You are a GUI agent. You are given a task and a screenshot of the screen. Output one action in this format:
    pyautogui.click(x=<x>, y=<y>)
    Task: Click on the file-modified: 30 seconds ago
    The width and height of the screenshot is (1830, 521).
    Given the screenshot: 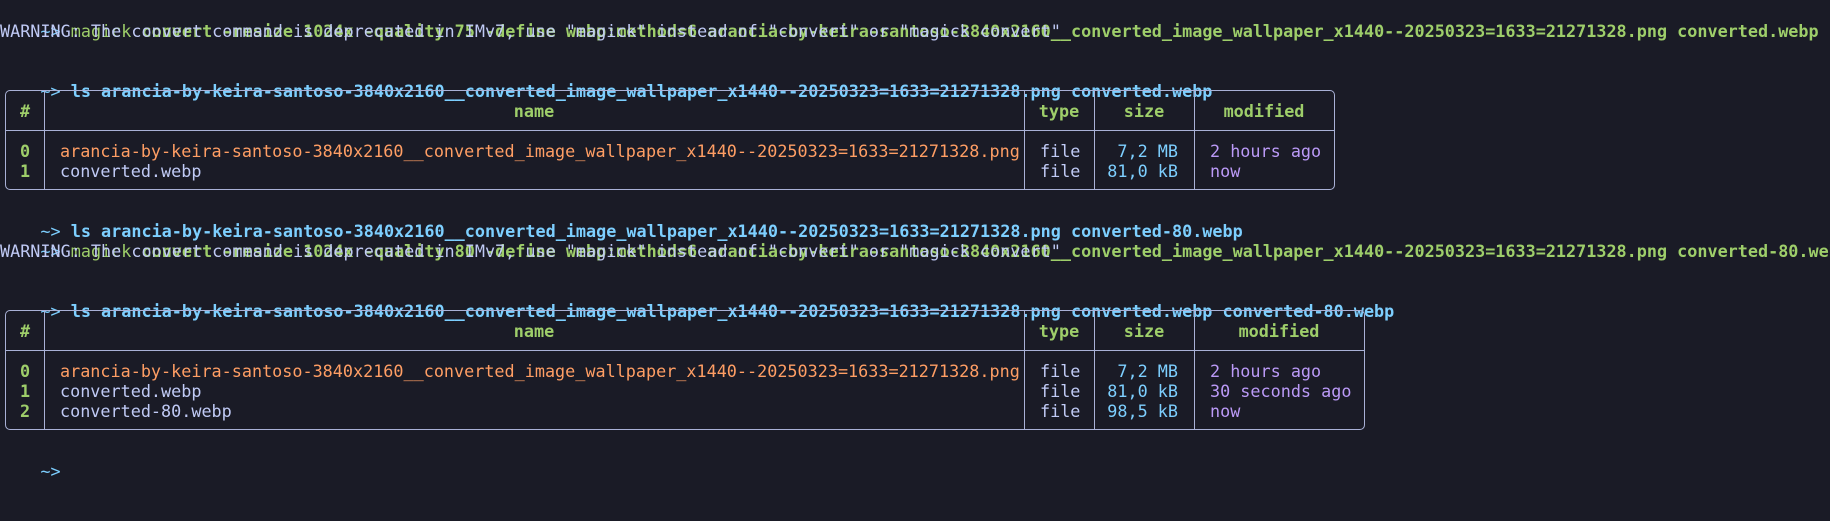 What is the action you would take?
    pyautogui.click(x=1281, y=391)
    